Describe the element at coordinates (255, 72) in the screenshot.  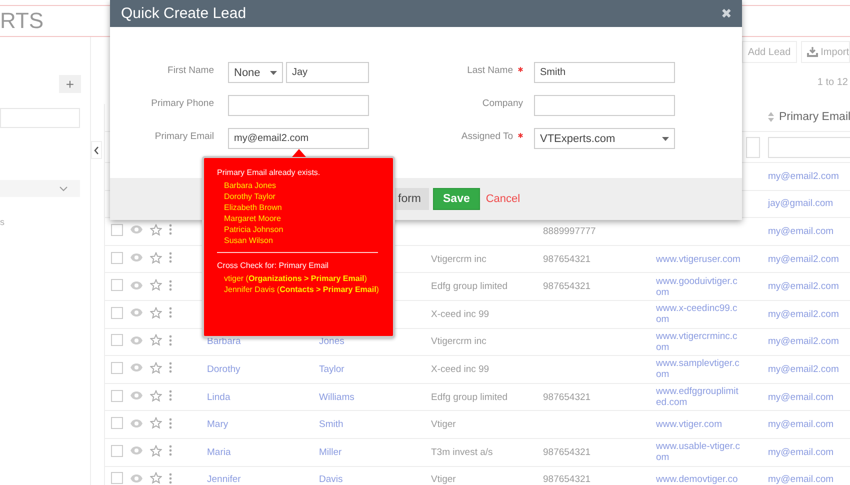
I see `salutation-select: None` at that location.